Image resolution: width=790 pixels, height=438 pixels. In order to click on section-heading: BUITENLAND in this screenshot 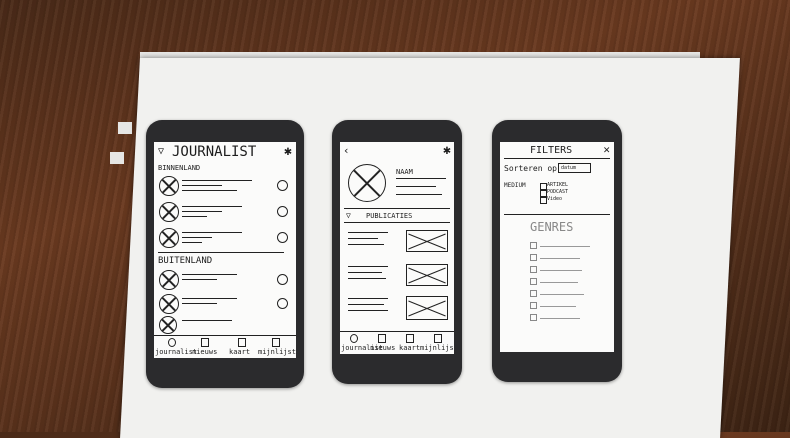, I will do `click(185, 261)`.